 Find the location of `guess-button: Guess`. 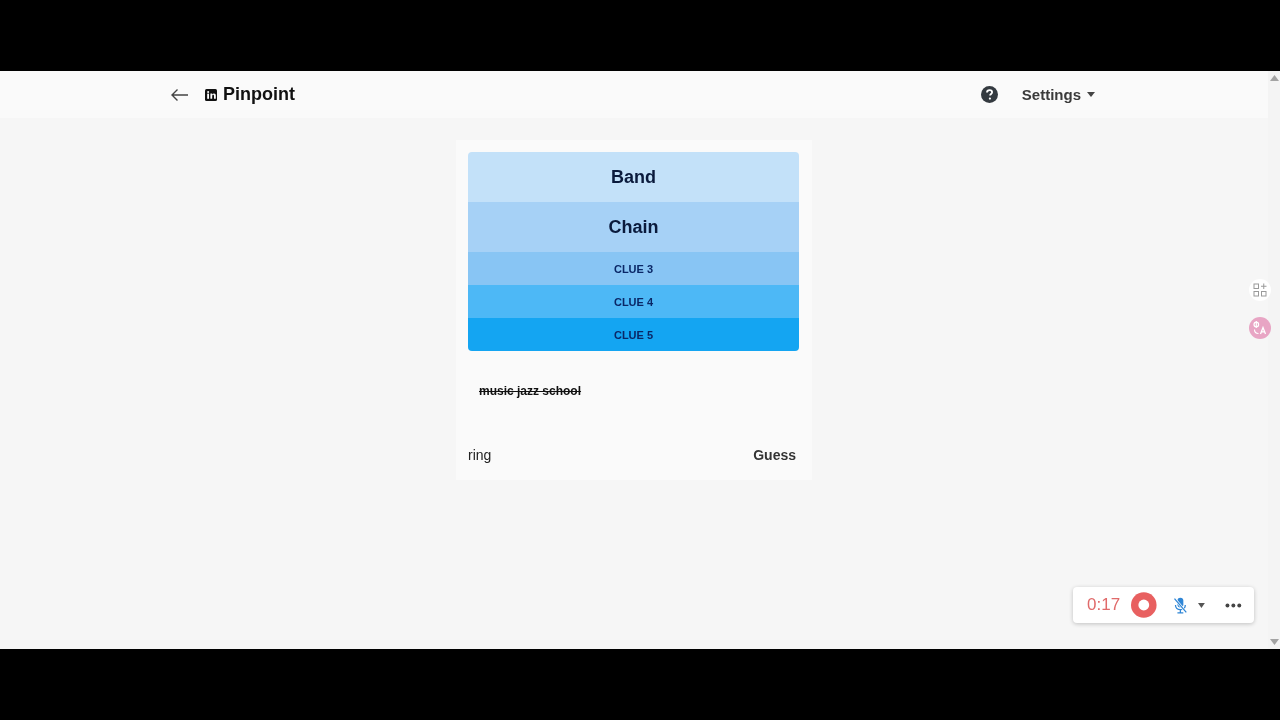

guess-button: Guess is located at coordinates (773, 455).